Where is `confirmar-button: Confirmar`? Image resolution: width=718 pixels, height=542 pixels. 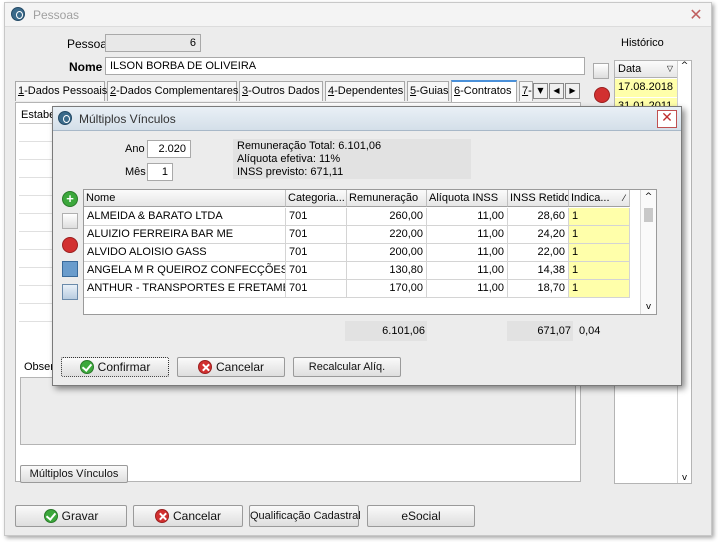 confirmar-button: Confirmar is located at coordinates (115, 367).